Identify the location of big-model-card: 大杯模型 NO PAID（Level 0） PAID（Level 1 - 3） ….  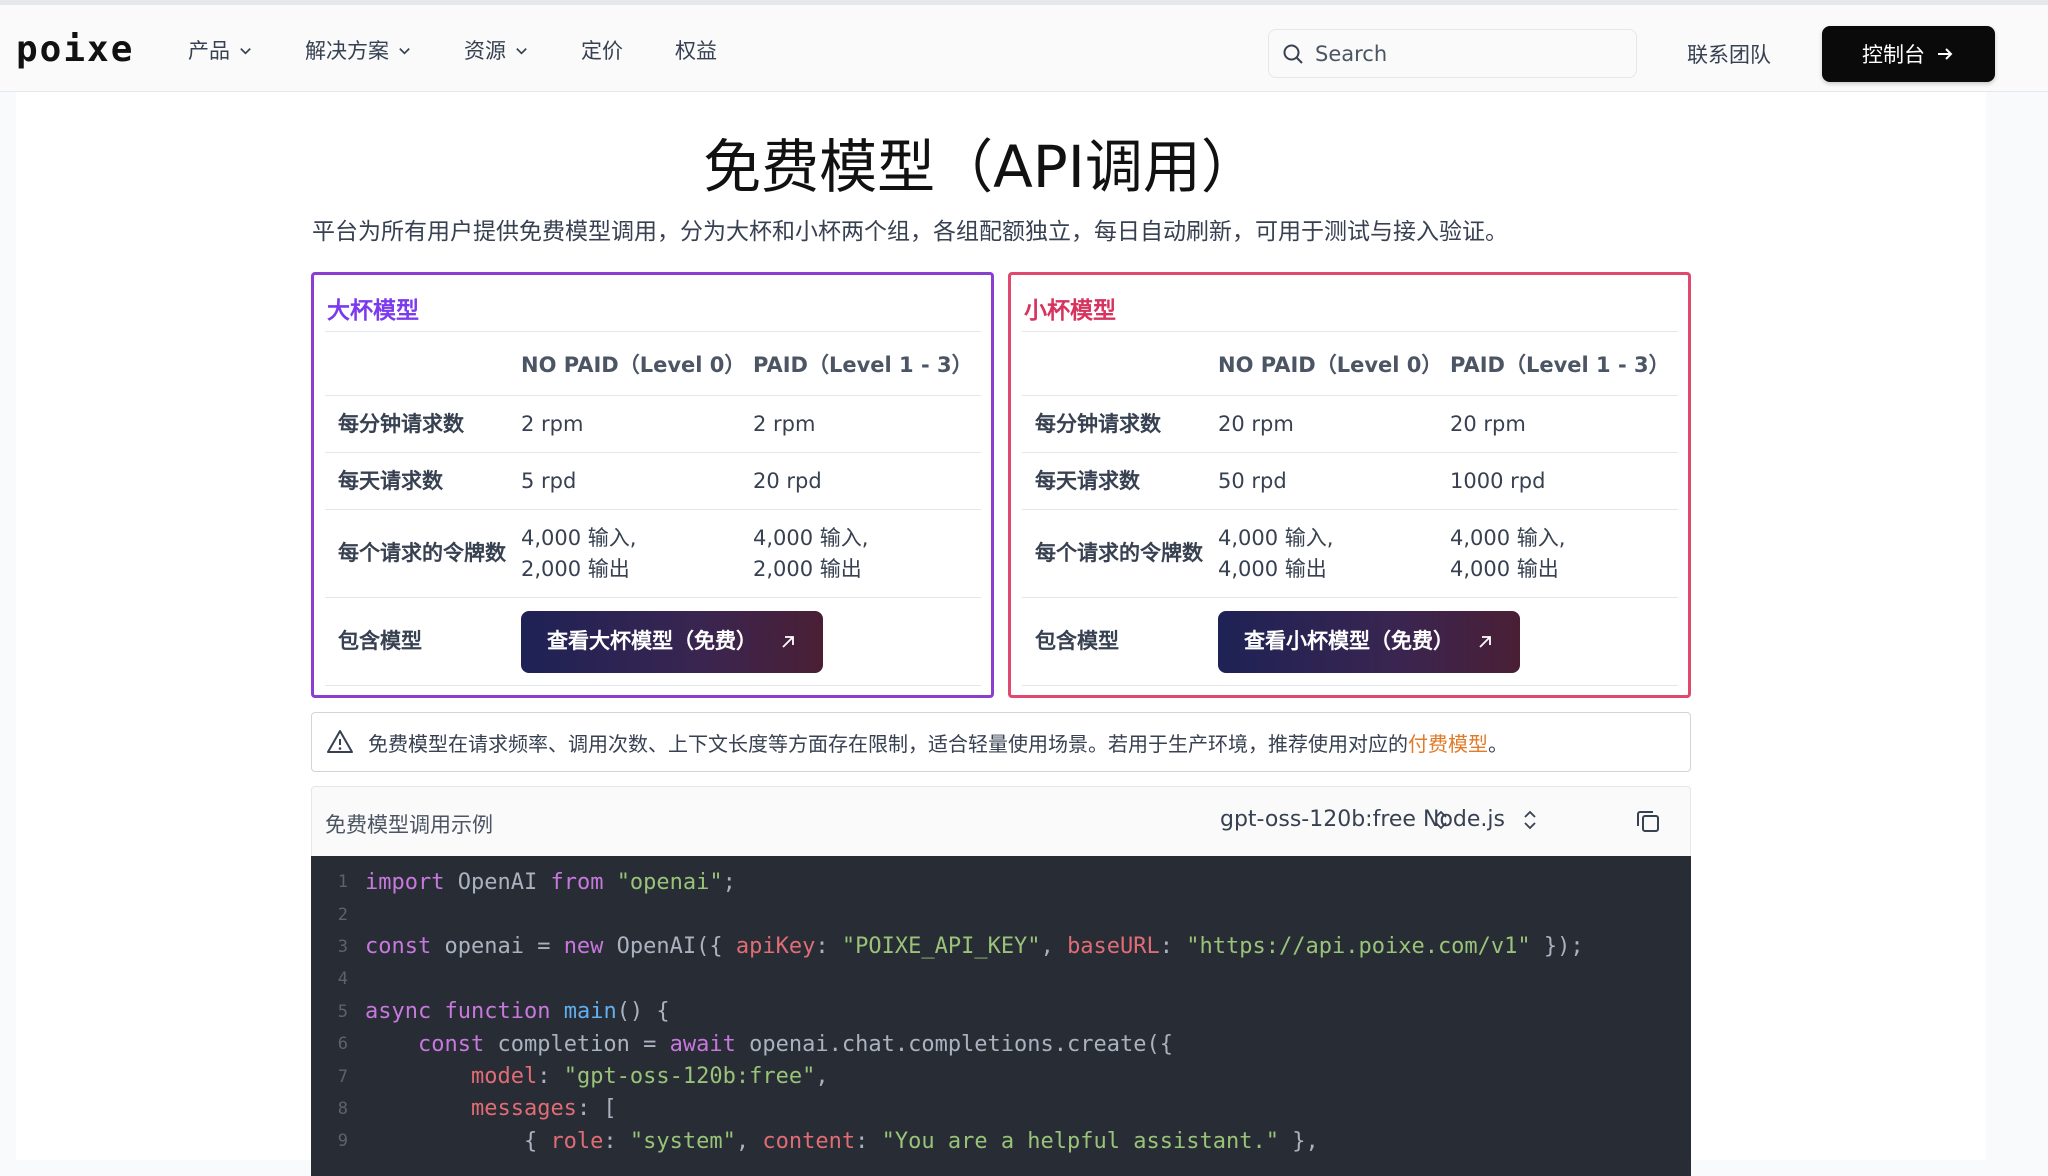
(652, 485).